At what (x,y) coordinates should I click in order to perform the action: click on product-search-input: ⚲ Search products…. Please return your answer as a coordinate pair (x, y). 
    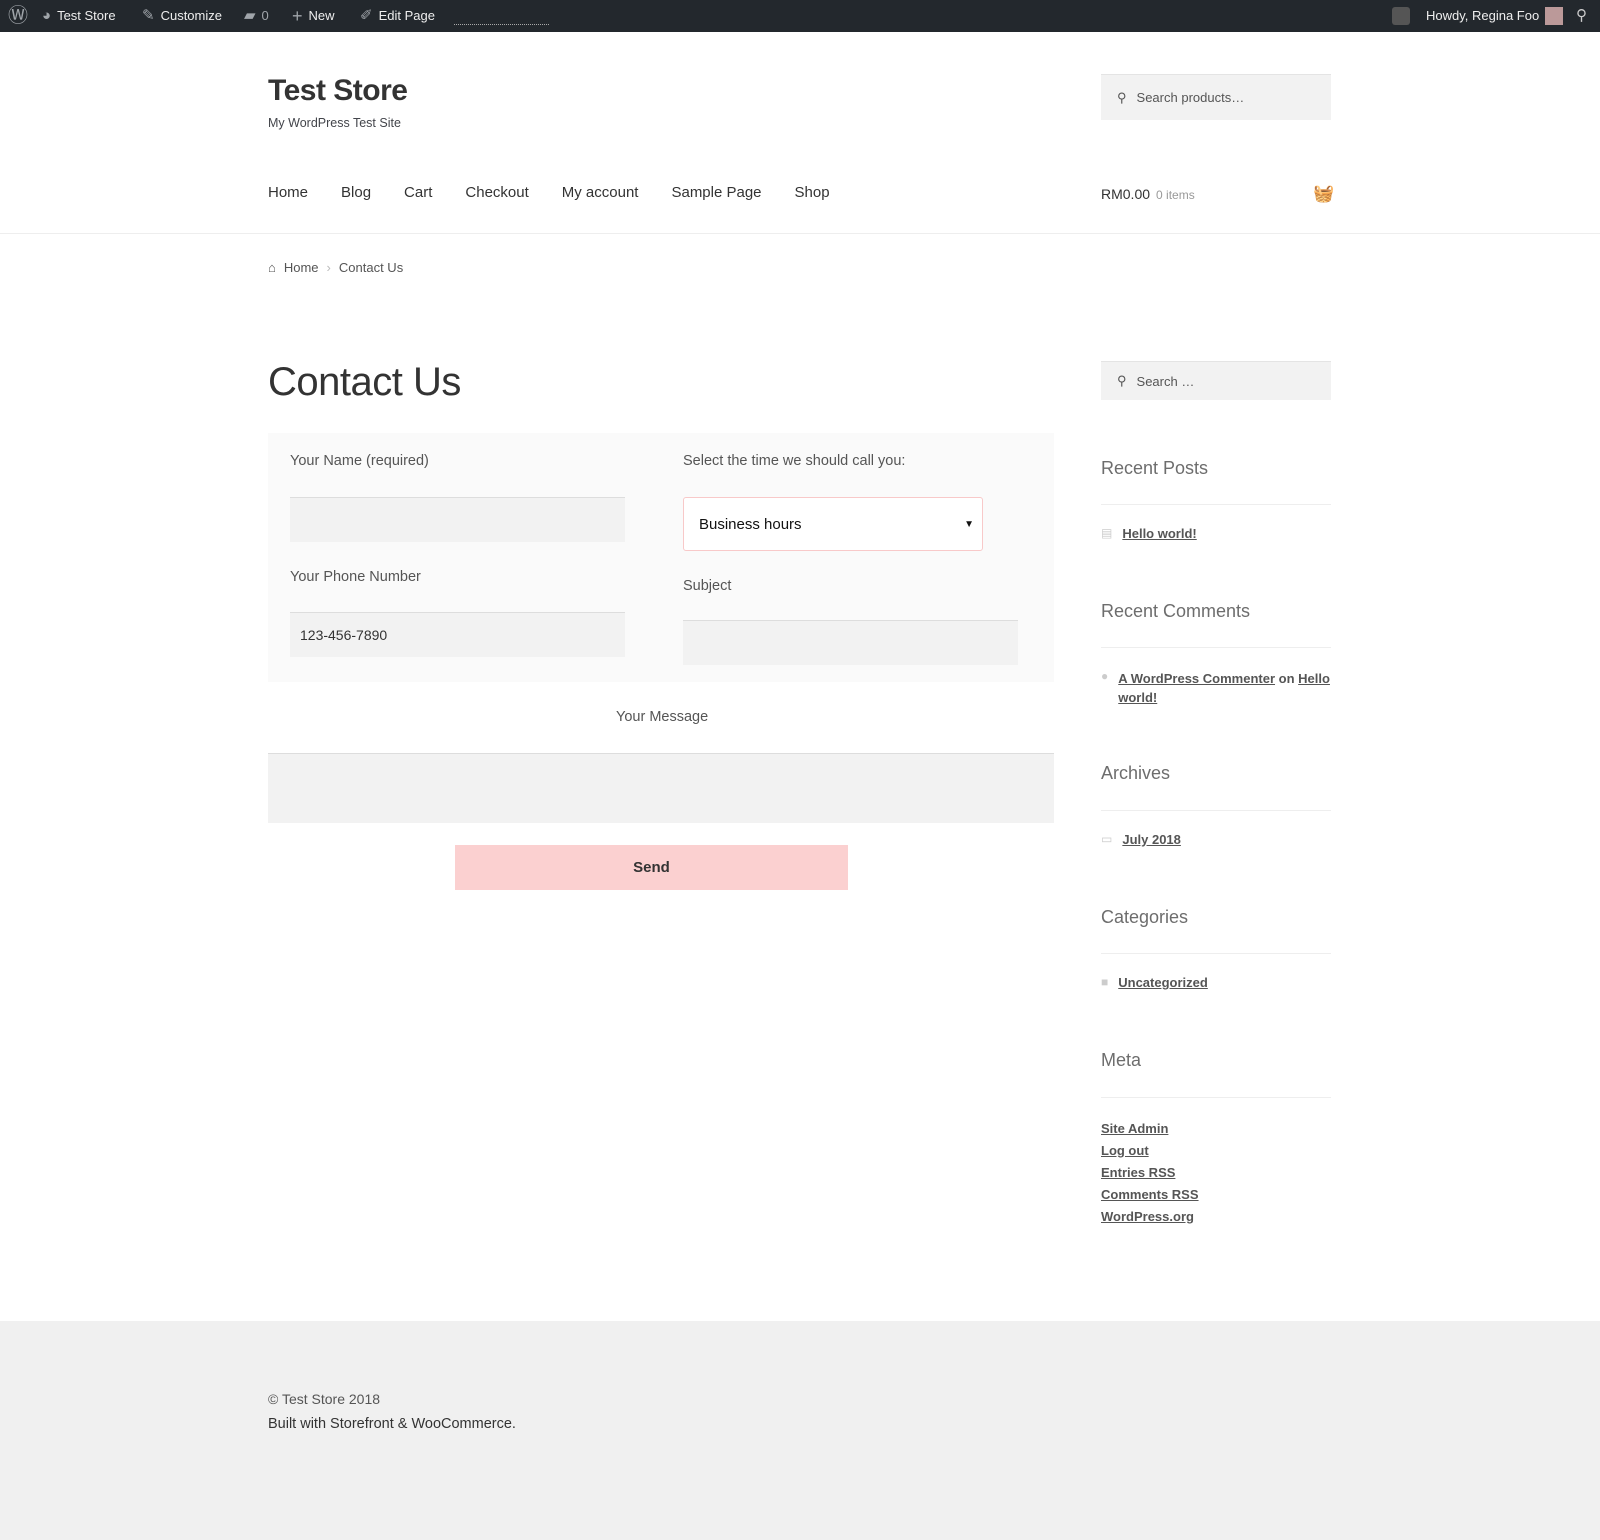
    Looking at the image, I should click on (1216, 97).